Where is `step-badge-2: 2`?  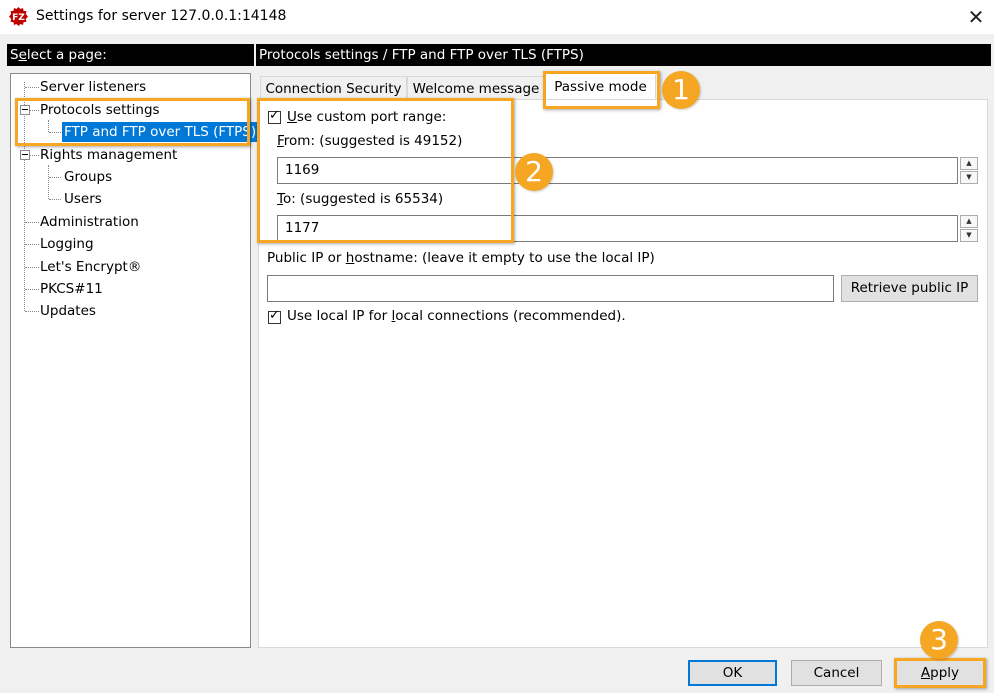
step-badge-2: 2 is located at coordinates (534, 172).